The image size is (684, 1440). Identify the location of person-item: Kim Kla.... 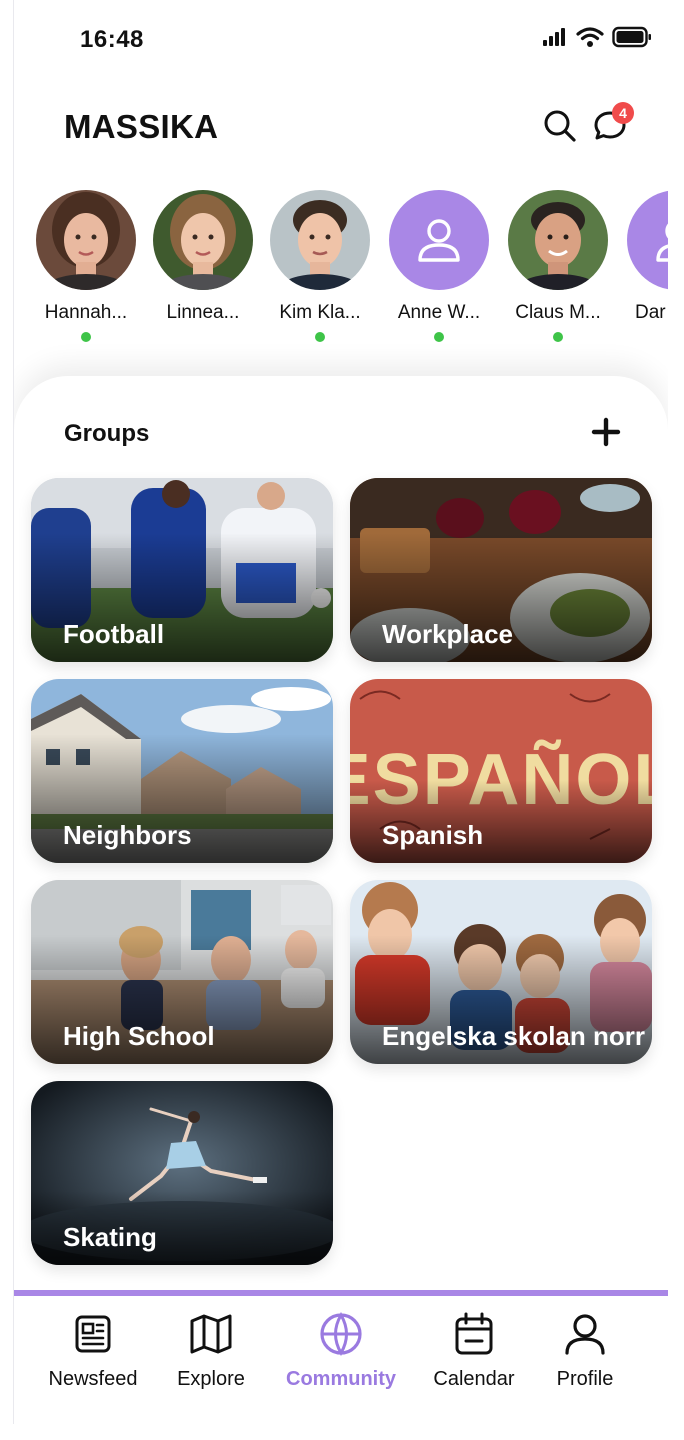
(320, 266).